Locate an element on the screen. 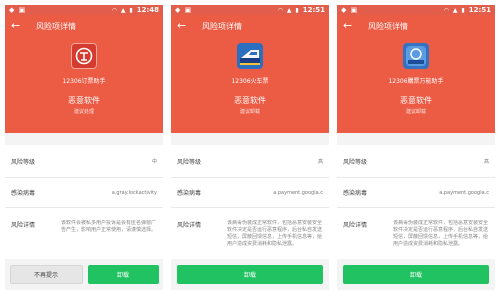 Image resolution: width=500 pixels, height=297 pixels. risk-header: ← 风险项详情 12306火车票 恶意软件 建议卸载 is located at coordinates (250, 74).